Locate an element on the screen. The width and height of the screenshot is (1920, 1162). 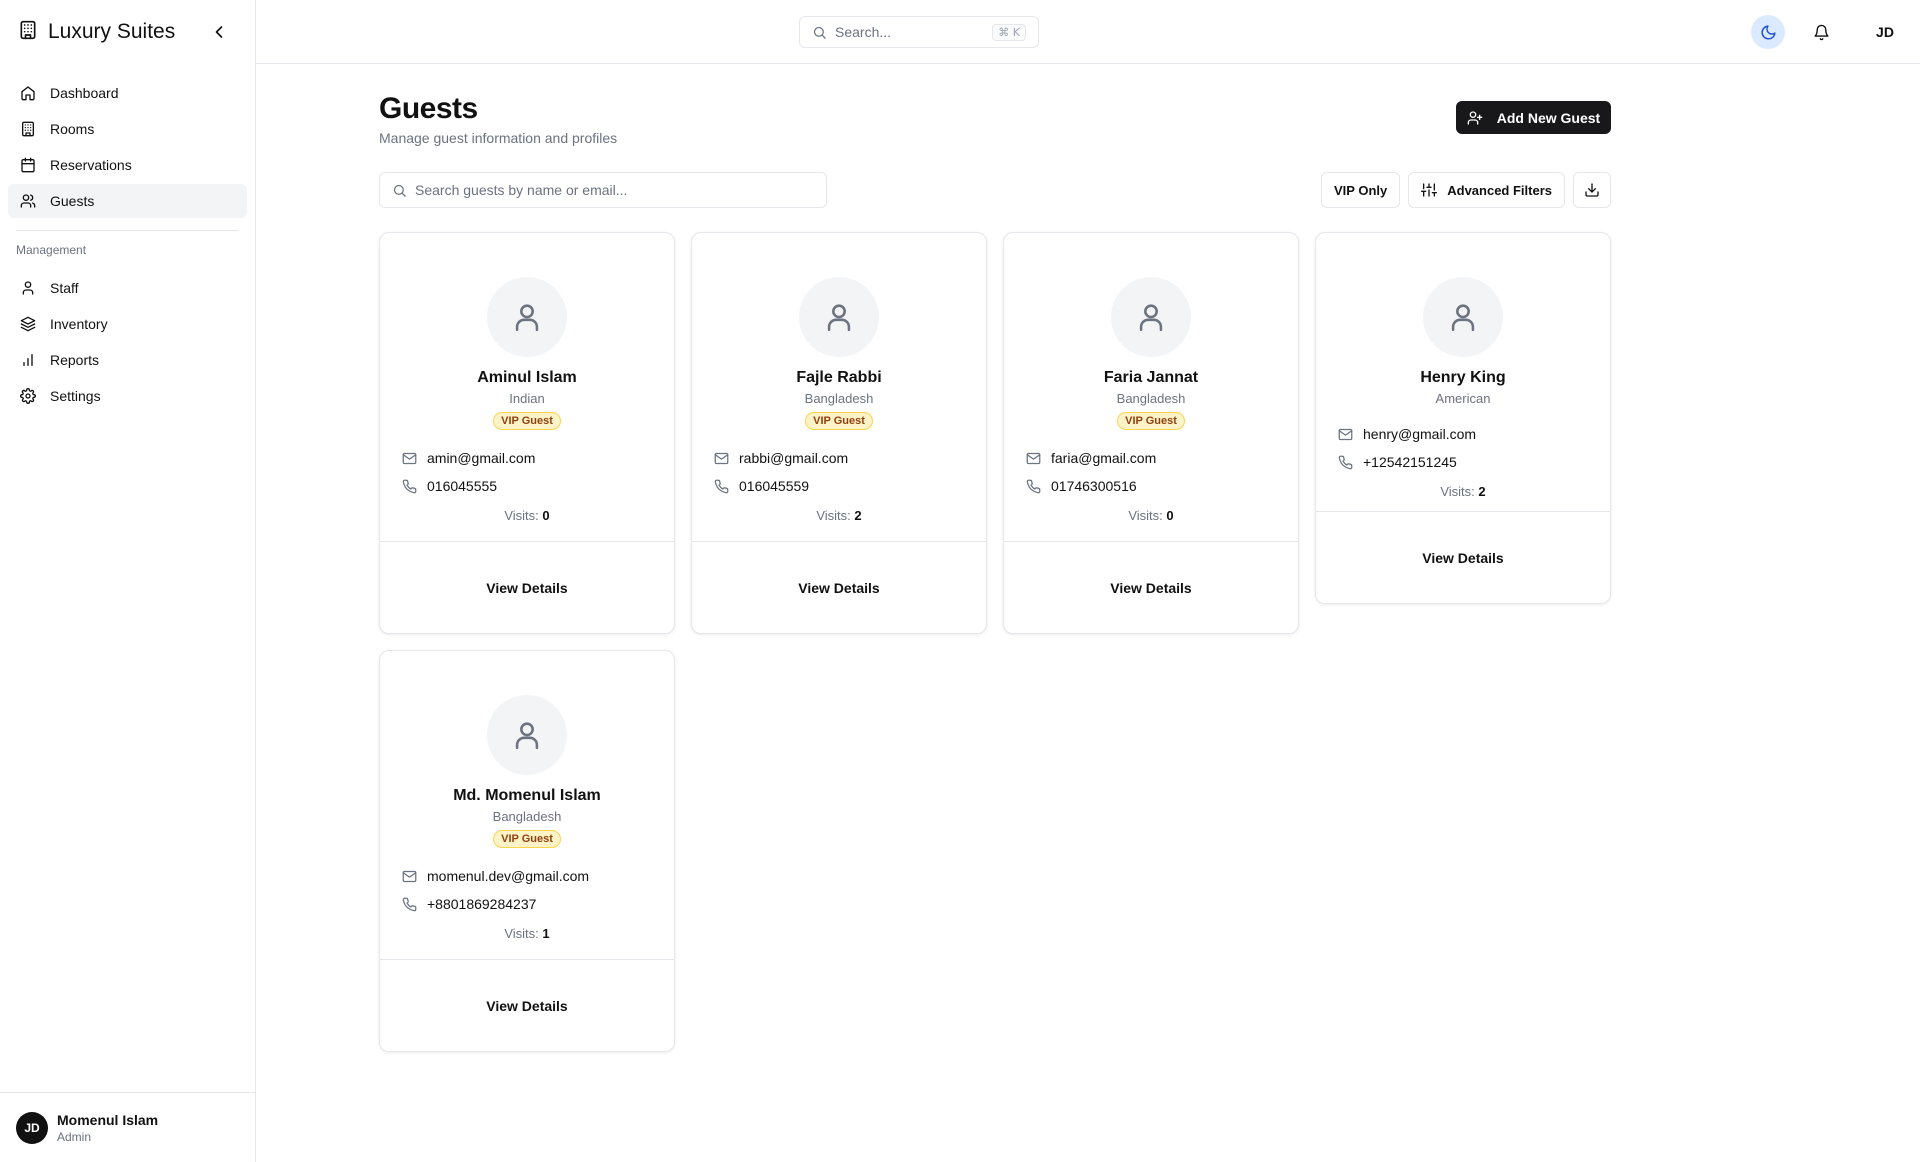
download-button is located at coordinates (1592, 190).